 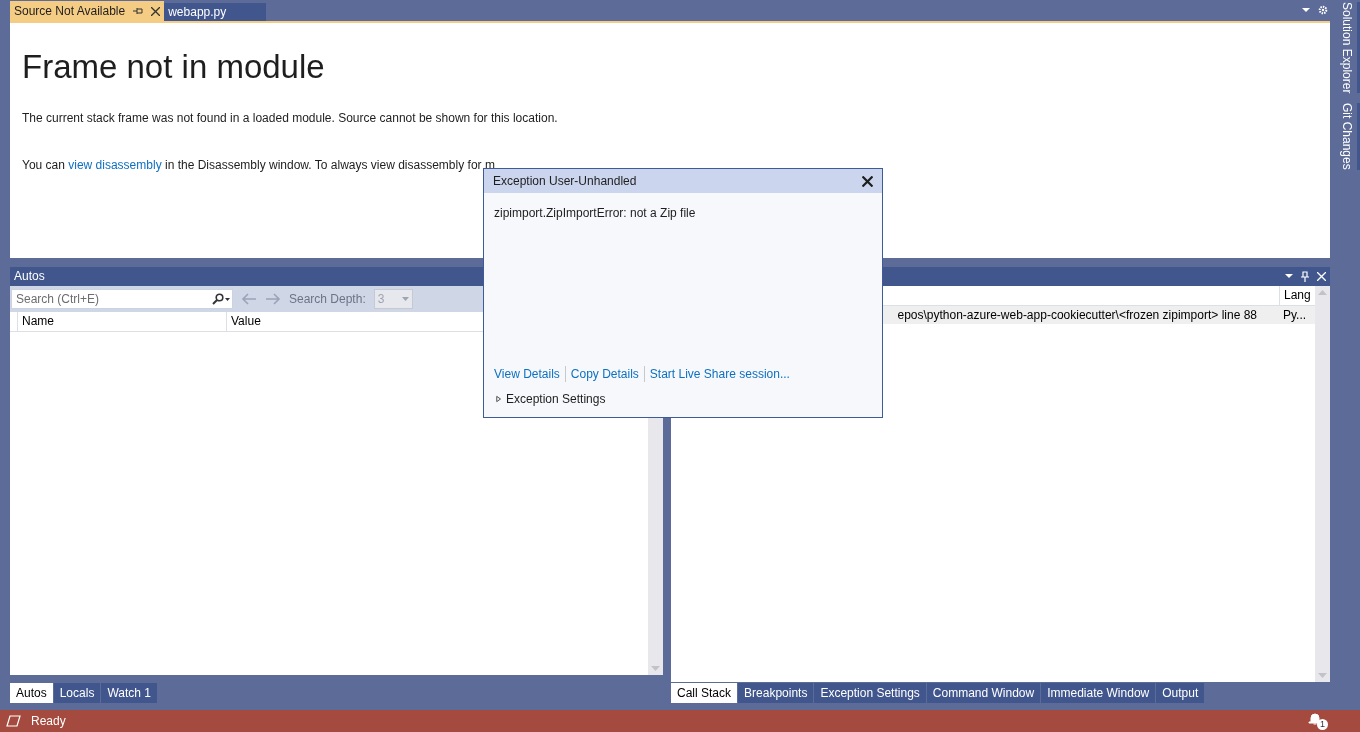 I want to click on notifications-button: 1, so click(x=1318, y=721).